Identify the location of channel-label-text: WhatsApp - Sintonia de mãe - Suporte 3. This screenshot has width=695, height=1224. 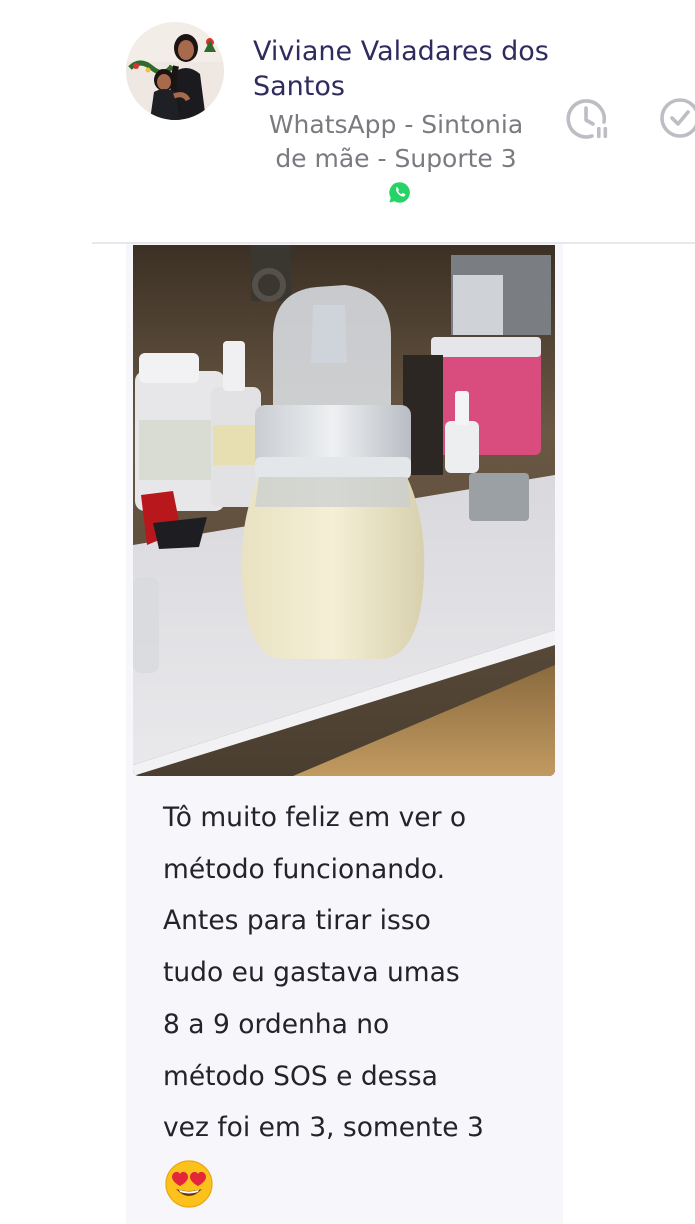
(396, 141).